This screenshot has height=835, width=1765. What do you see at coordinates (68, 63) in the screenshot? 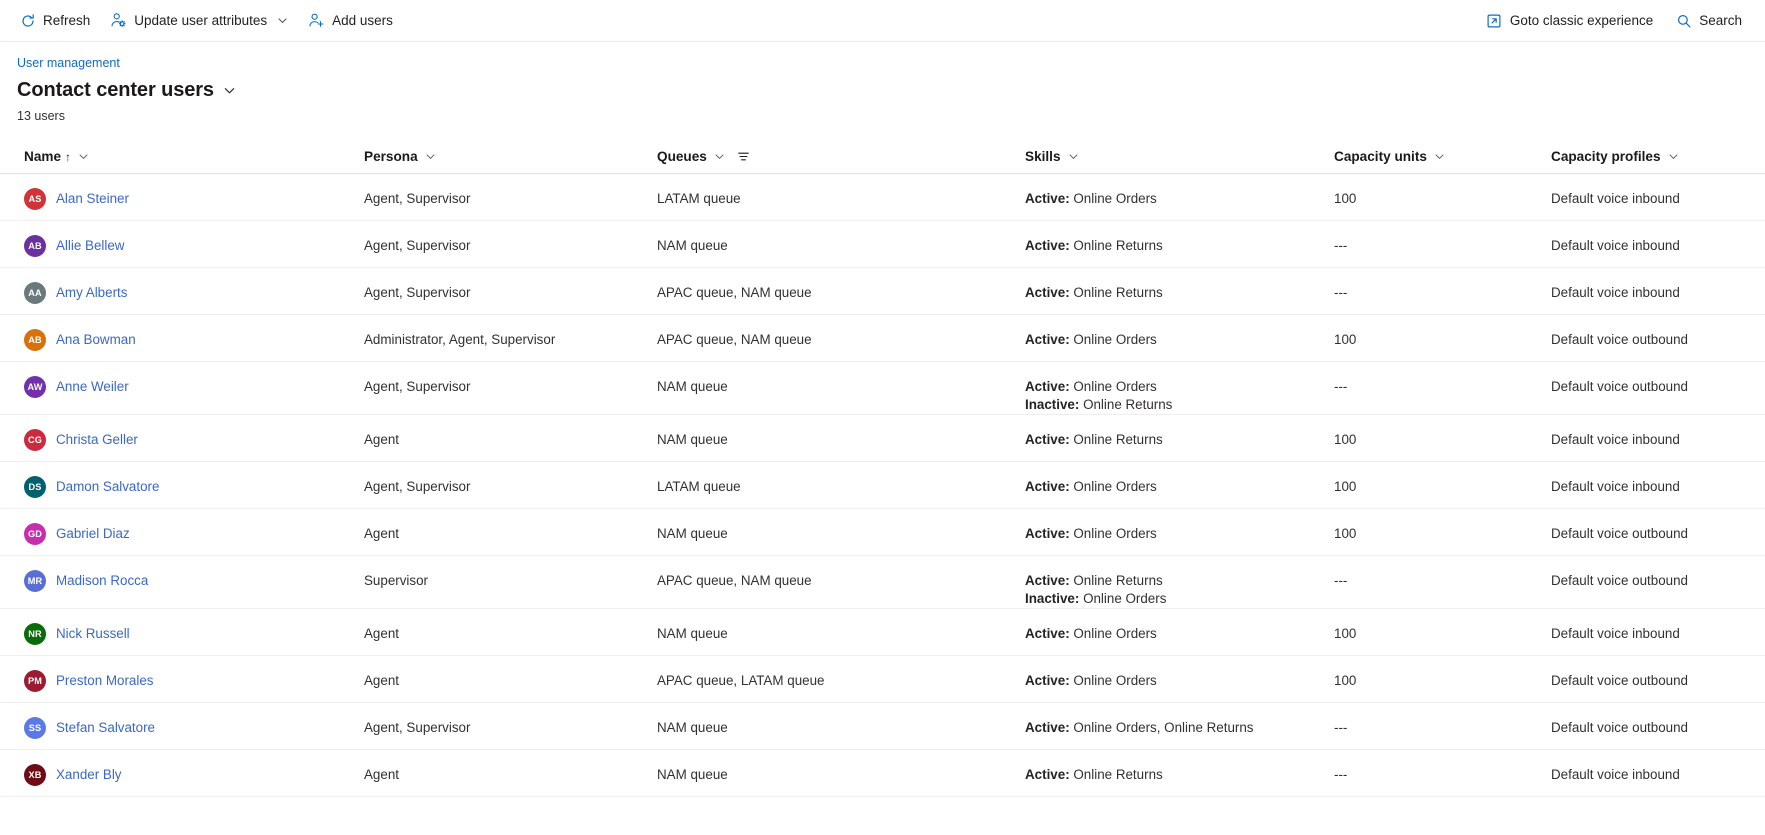
I see `breadcrumb-user-management: User management` at bounding box center [68, 63].